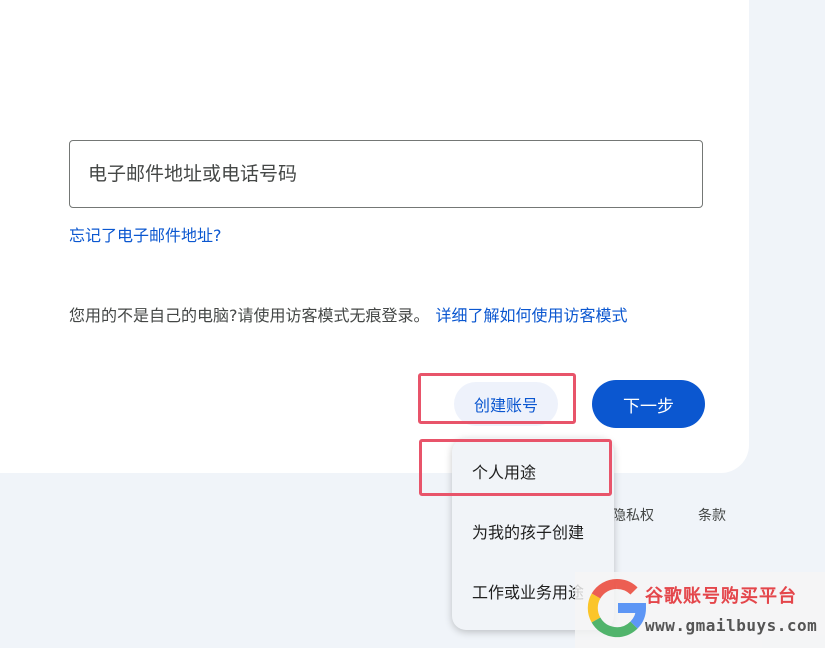 The width and height of the screenshot is (825, 648). Describe the element at coordinates (532, 315) in the screenshot. I see `guest-mode-learn-more-link: 详细了解如何使用访客模式` at that location.